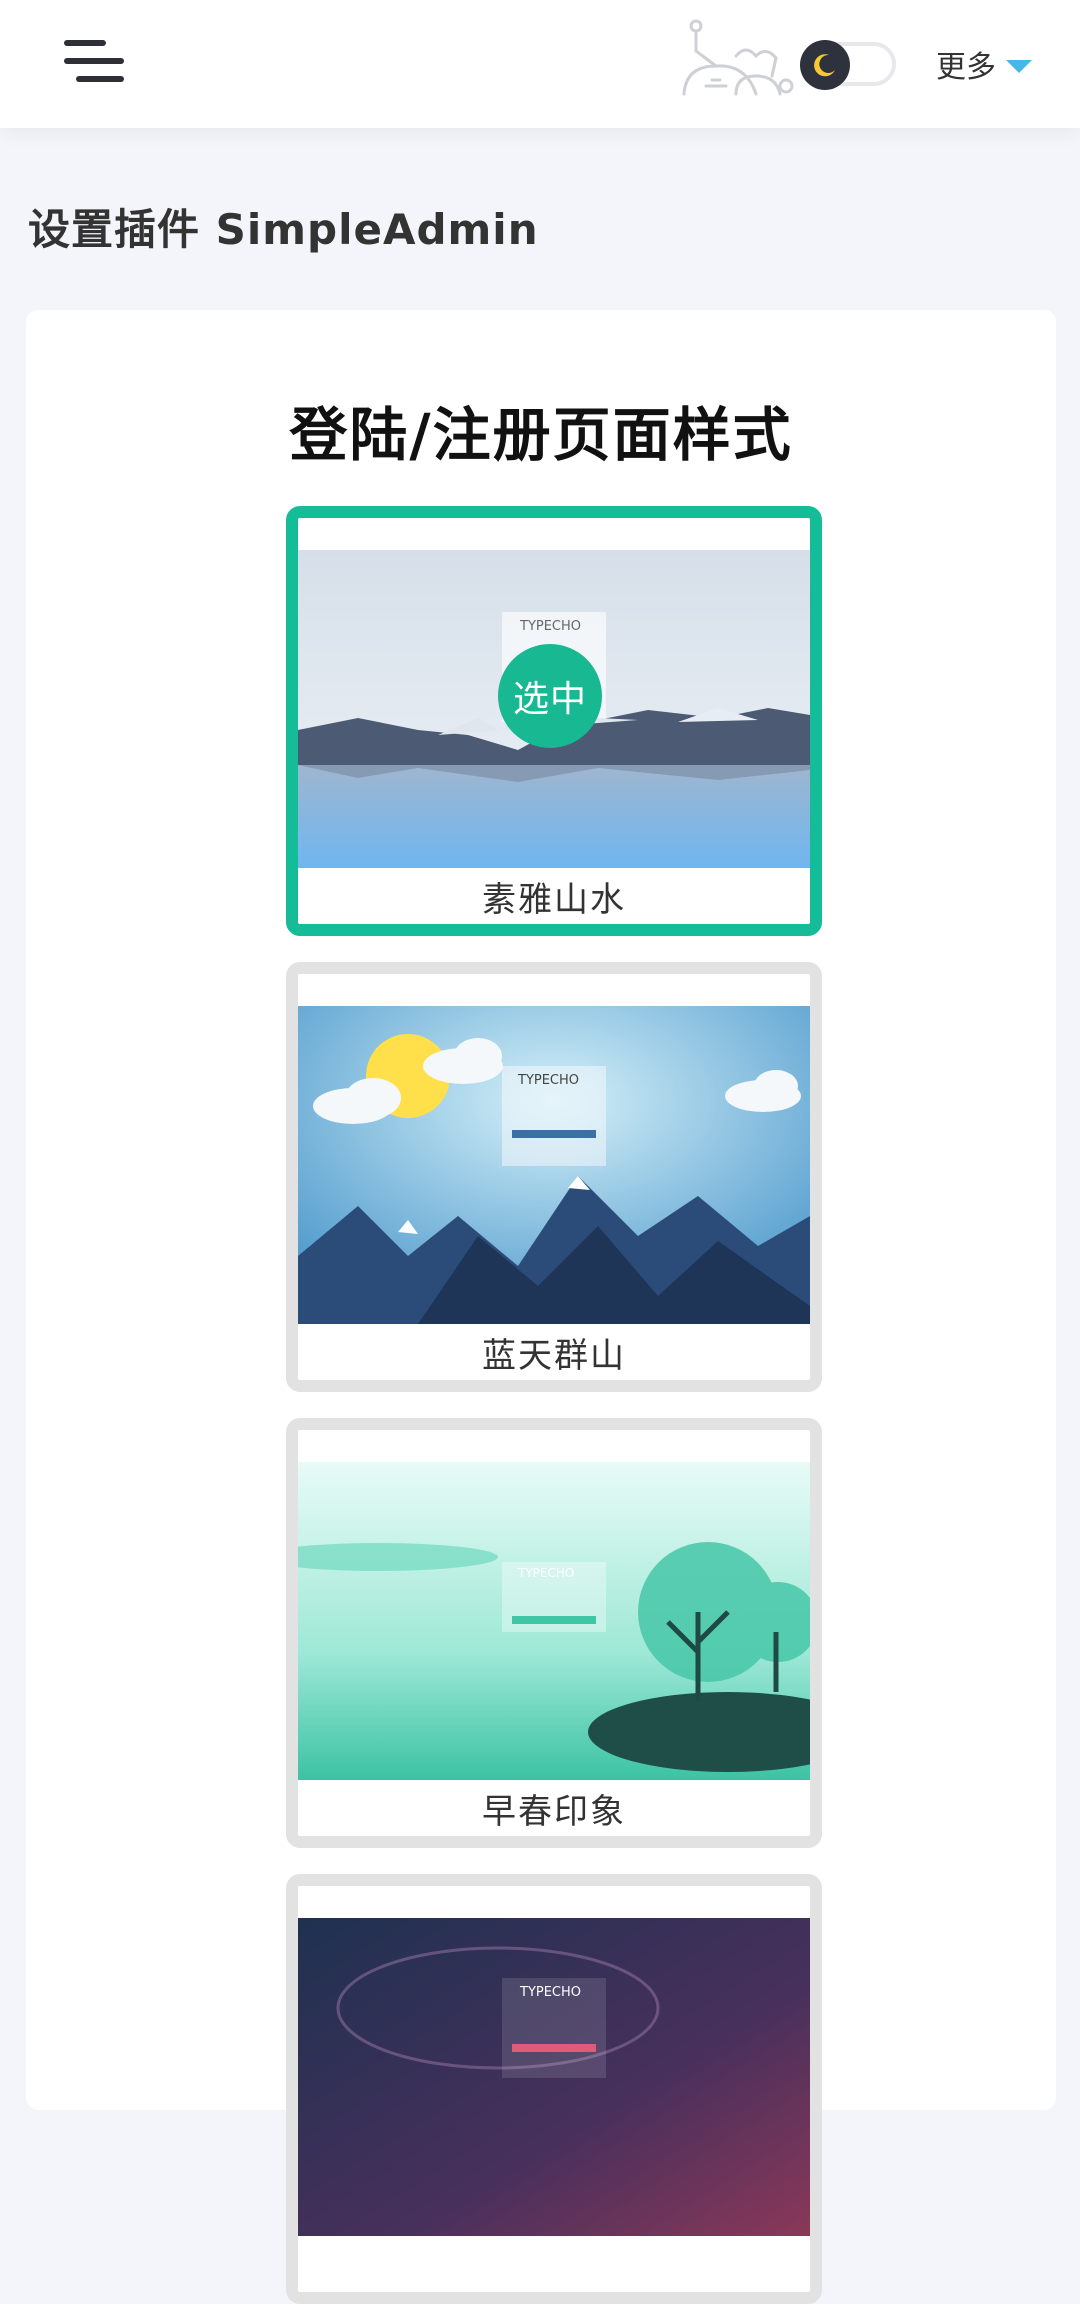 This screenshot has height=2304, width=1080. What do you see at coordinates (738, 57) in the screenshot?
I see `doodle-decoration-icon` at bounding box center [738, 57].